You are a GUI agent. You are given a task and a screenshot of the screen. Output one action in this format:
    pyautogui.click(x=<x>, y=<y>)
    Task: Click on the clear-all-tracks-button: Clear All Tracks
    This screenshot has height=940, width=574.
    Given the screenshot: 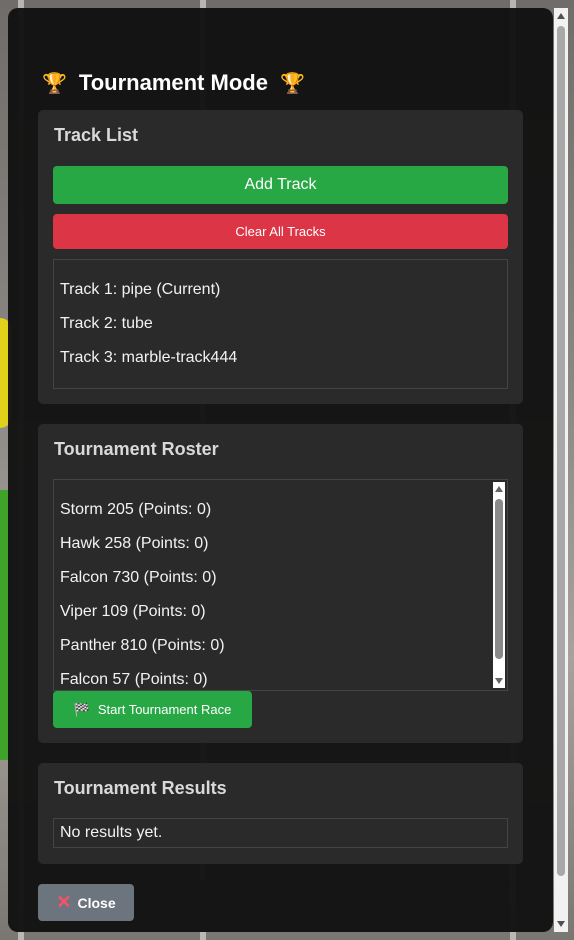 What is the action you would take?
    pyautogui.click(x=280, y=231)
    